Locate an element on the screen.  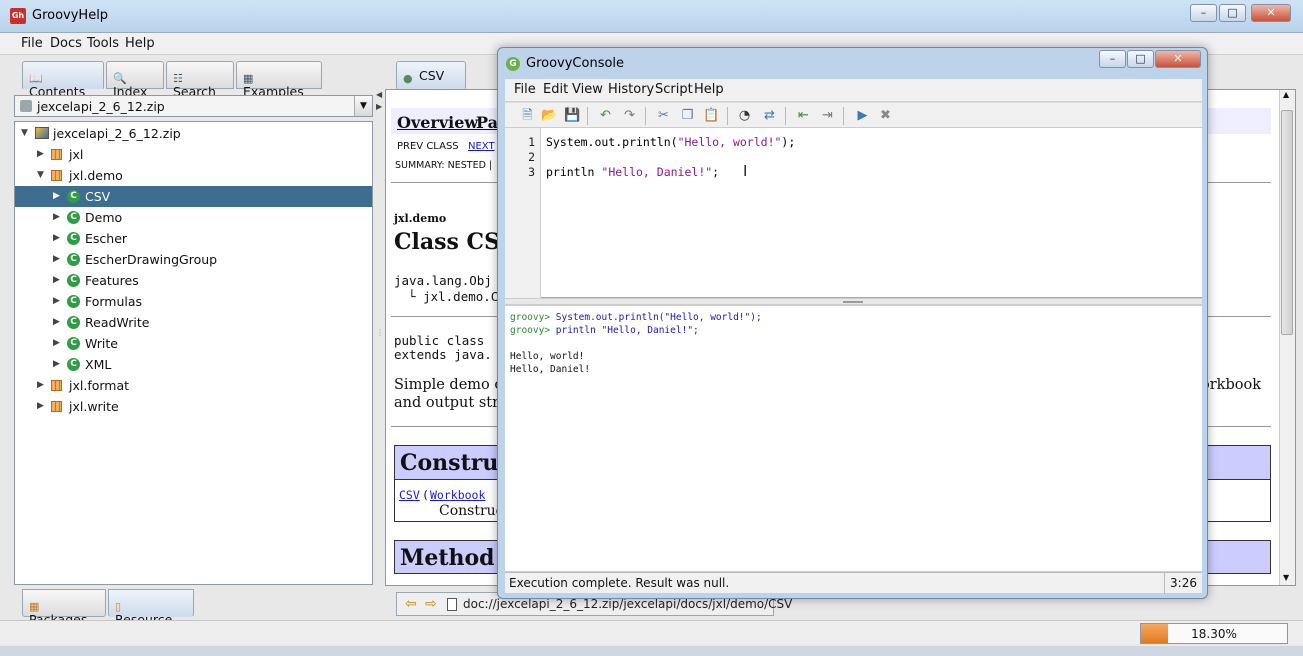
console-menu-edit: Edit is located at coordinates (555, 89).